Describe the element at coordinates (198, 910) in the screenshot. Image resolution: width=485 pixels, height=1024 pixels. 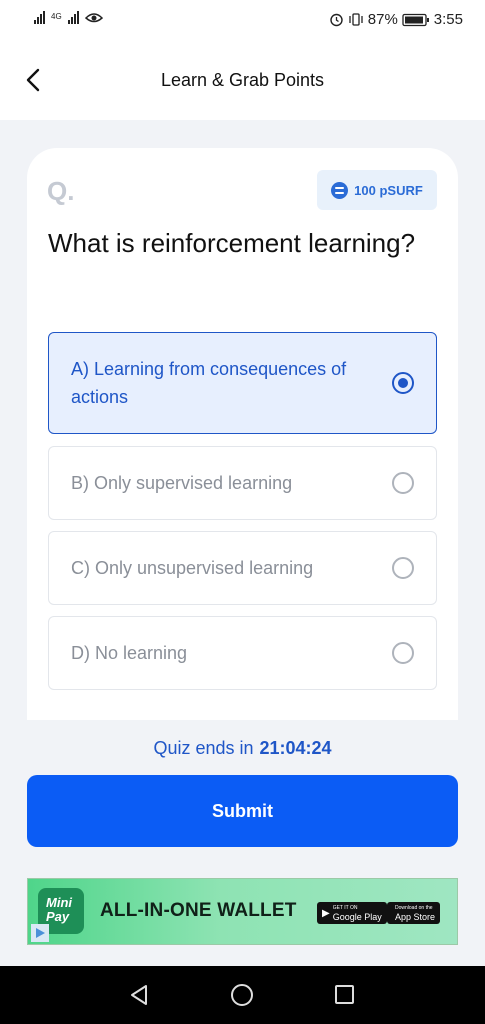
I see `banner-headline: ALL-IN-ONE WALLET` at that location.